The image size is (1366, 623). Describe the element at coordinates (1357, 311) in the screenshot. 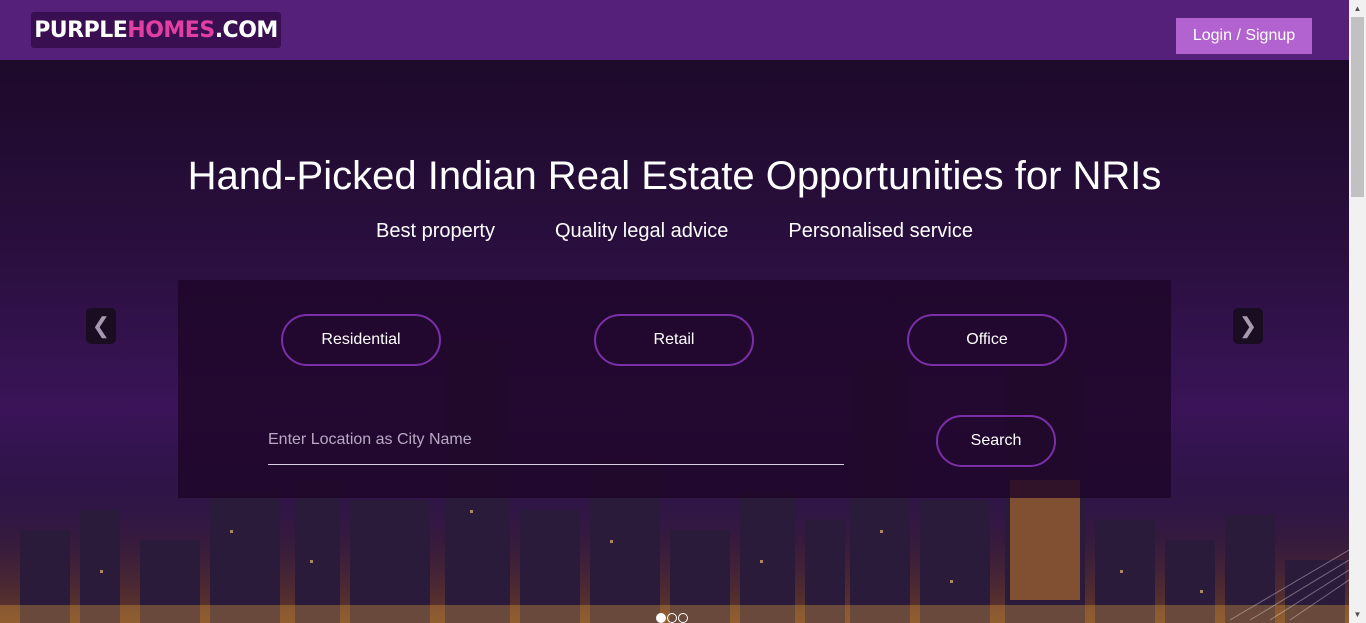

I see `page-scrollbar: ▲ ▼` at that location.